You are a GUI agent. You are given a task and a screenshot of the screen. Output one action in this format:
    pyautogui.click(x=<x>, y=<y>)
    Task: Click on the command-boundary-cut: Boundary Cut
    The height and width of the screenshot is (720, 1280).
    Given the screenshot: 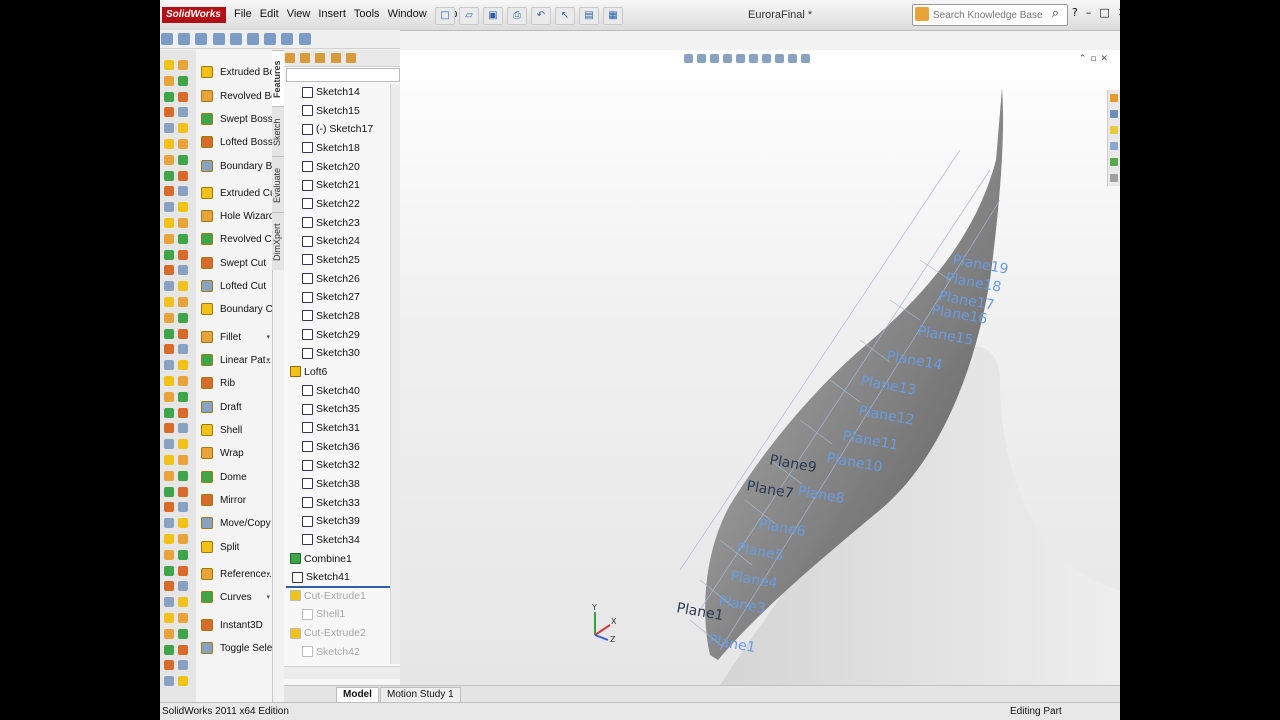 What is the action you would take?
    pyautogui.click(x=234, y=309)
    